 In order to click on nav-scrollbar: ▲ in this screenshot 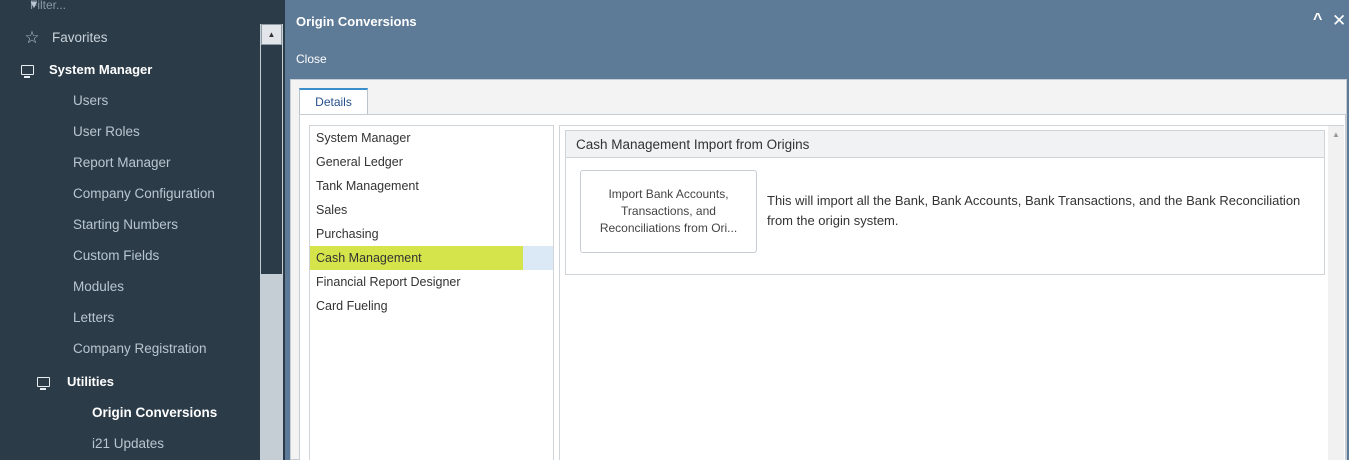, I will do `click(271, 242)`.